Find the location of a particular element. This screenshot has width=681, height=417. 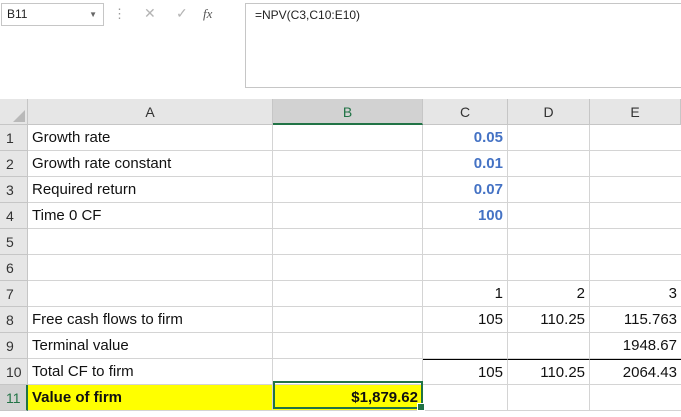

select-all-icon is located at coordinates (19, 116).